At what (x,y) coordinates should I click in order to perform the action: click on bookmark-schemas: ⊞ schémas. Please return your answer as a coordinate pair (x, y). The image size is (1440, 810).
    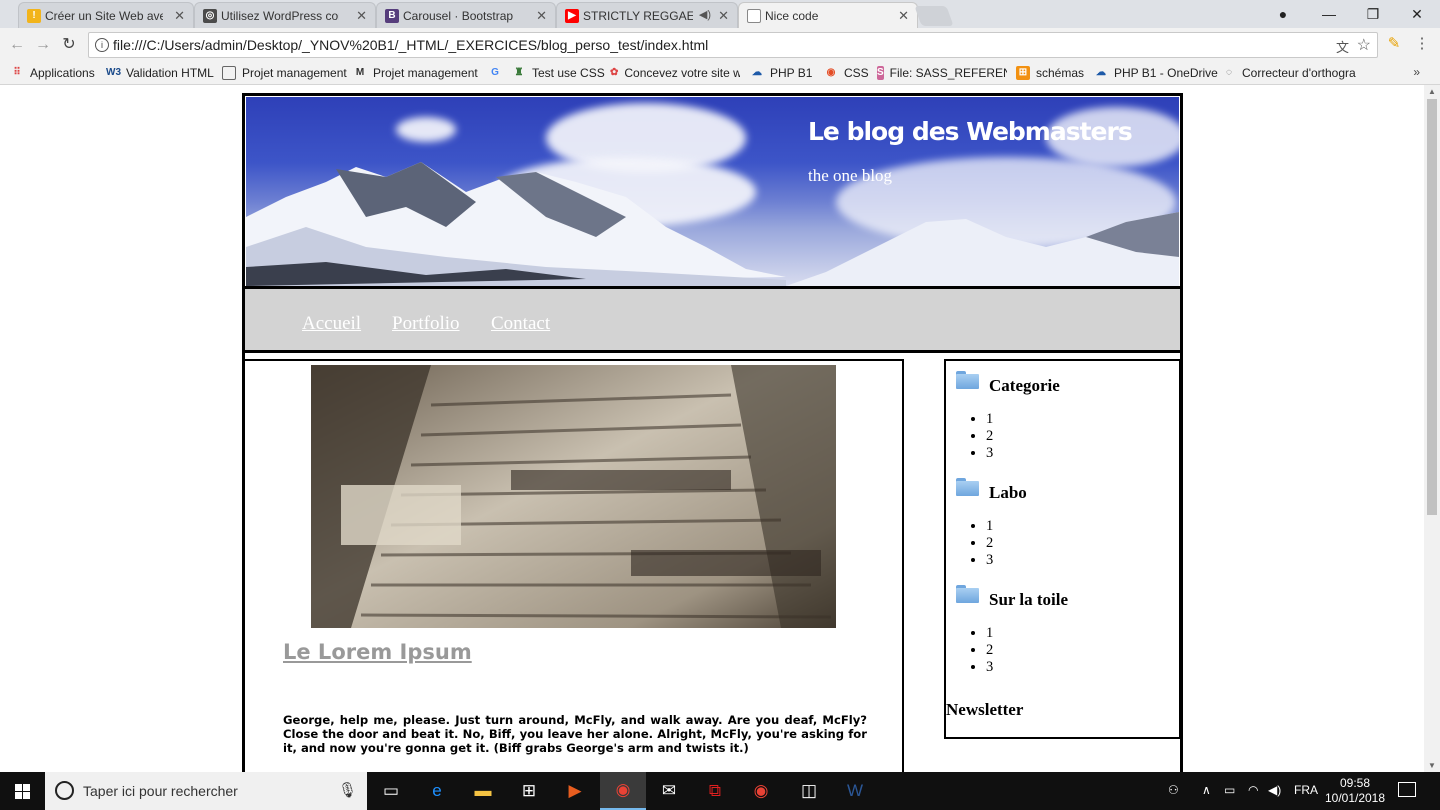
    Looking at the image, I should click on (1050, 73).